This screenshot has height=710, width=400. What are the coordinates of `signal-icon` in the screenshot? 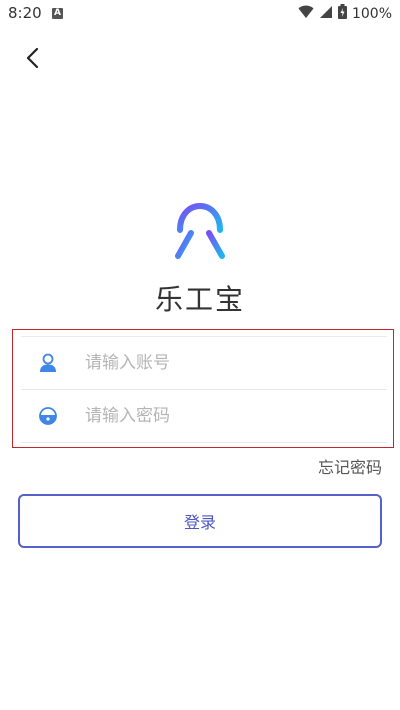 It's located at (326, 14).